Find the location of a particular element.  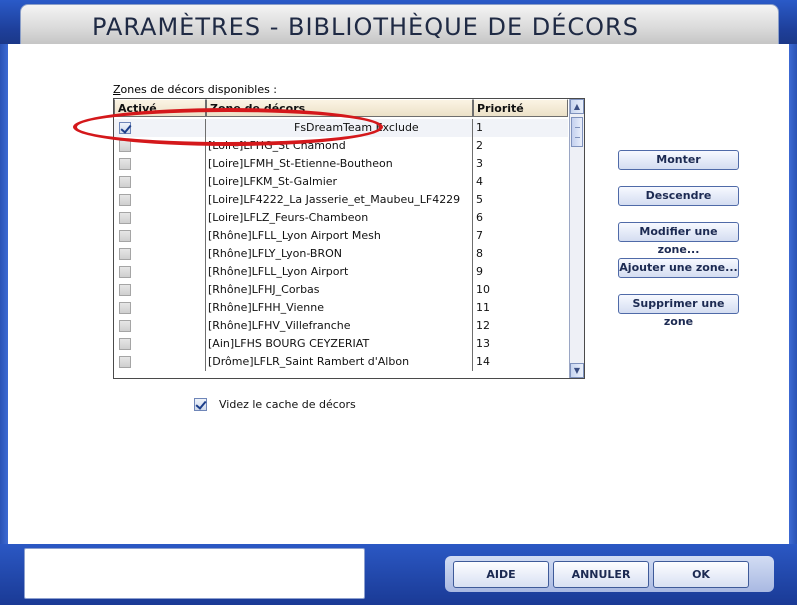

column-header-priority: Priorité is located at coordinates (520, 108).